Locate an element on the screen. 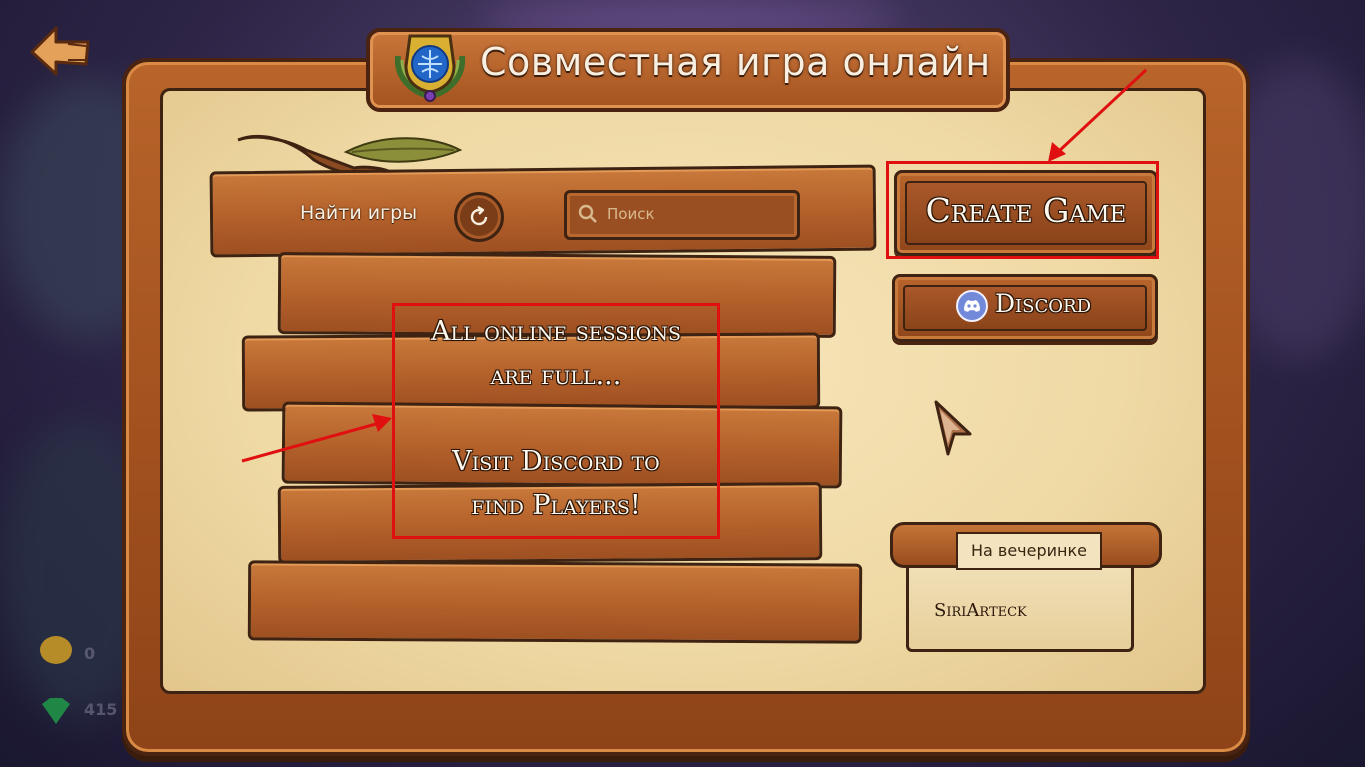  party-player-name: SiriArteck is located at coordinates (980, 610).